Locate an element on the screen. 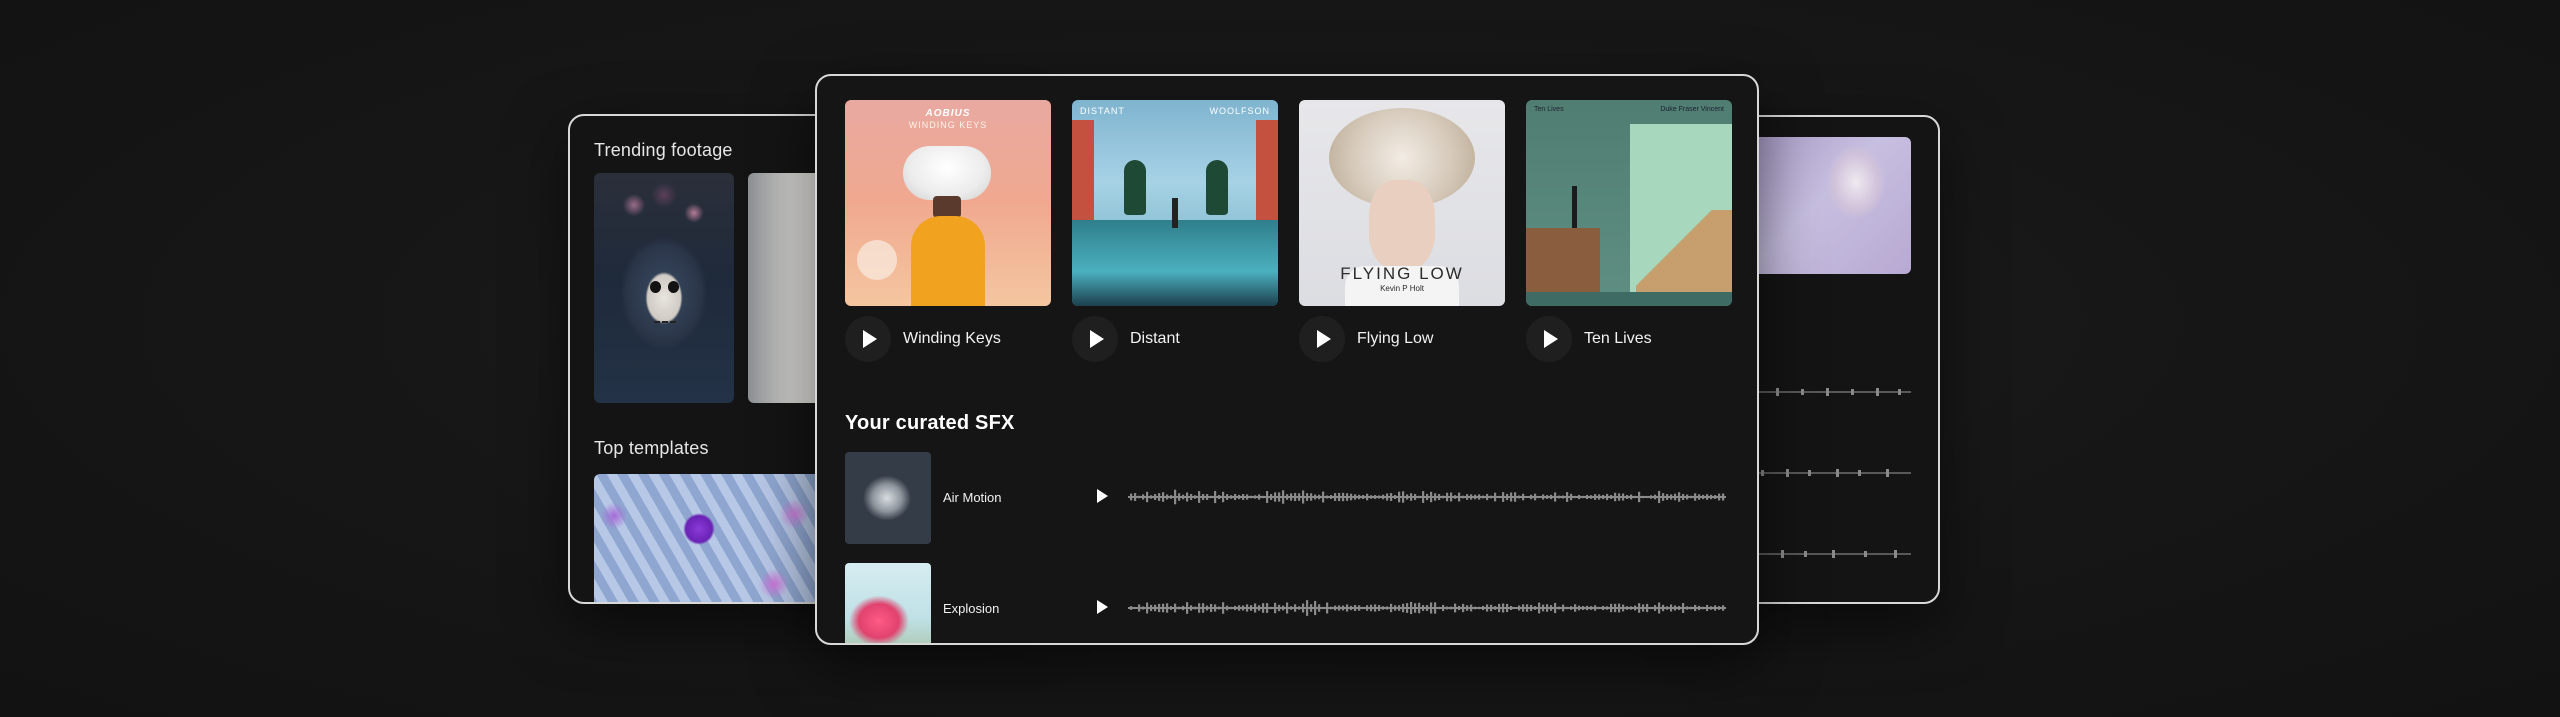 Image resolution: width=2560 pixels, height=717 pixels. album-cover: FLYING LOW Kevin P Holt is located at coordinates (1402, 203).